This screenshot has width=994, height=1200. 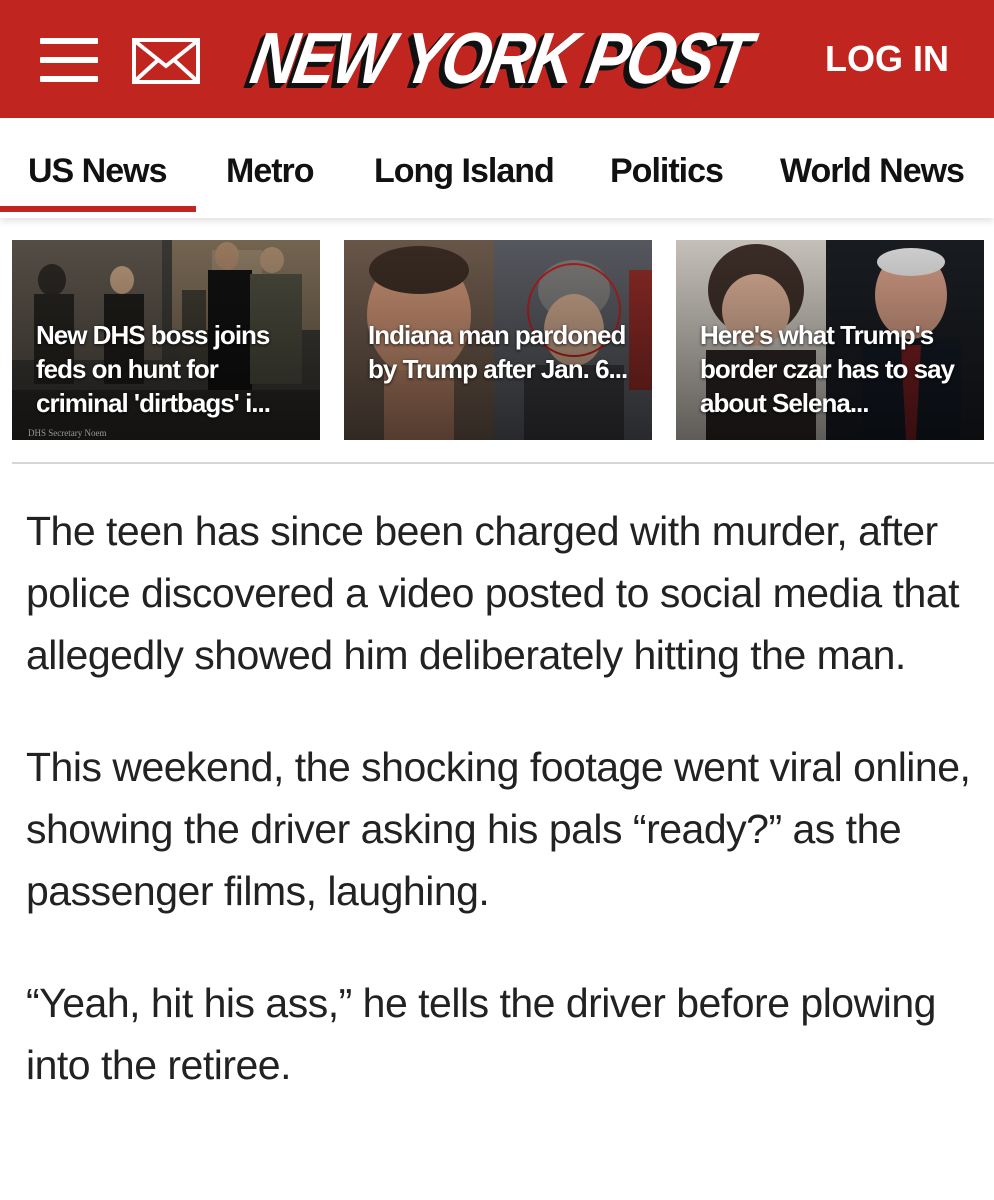 What do you see at coordinates (872, 171) in the screenshot?
I see `nav-tab-world-news: World News` at bounding box center [872, 171].